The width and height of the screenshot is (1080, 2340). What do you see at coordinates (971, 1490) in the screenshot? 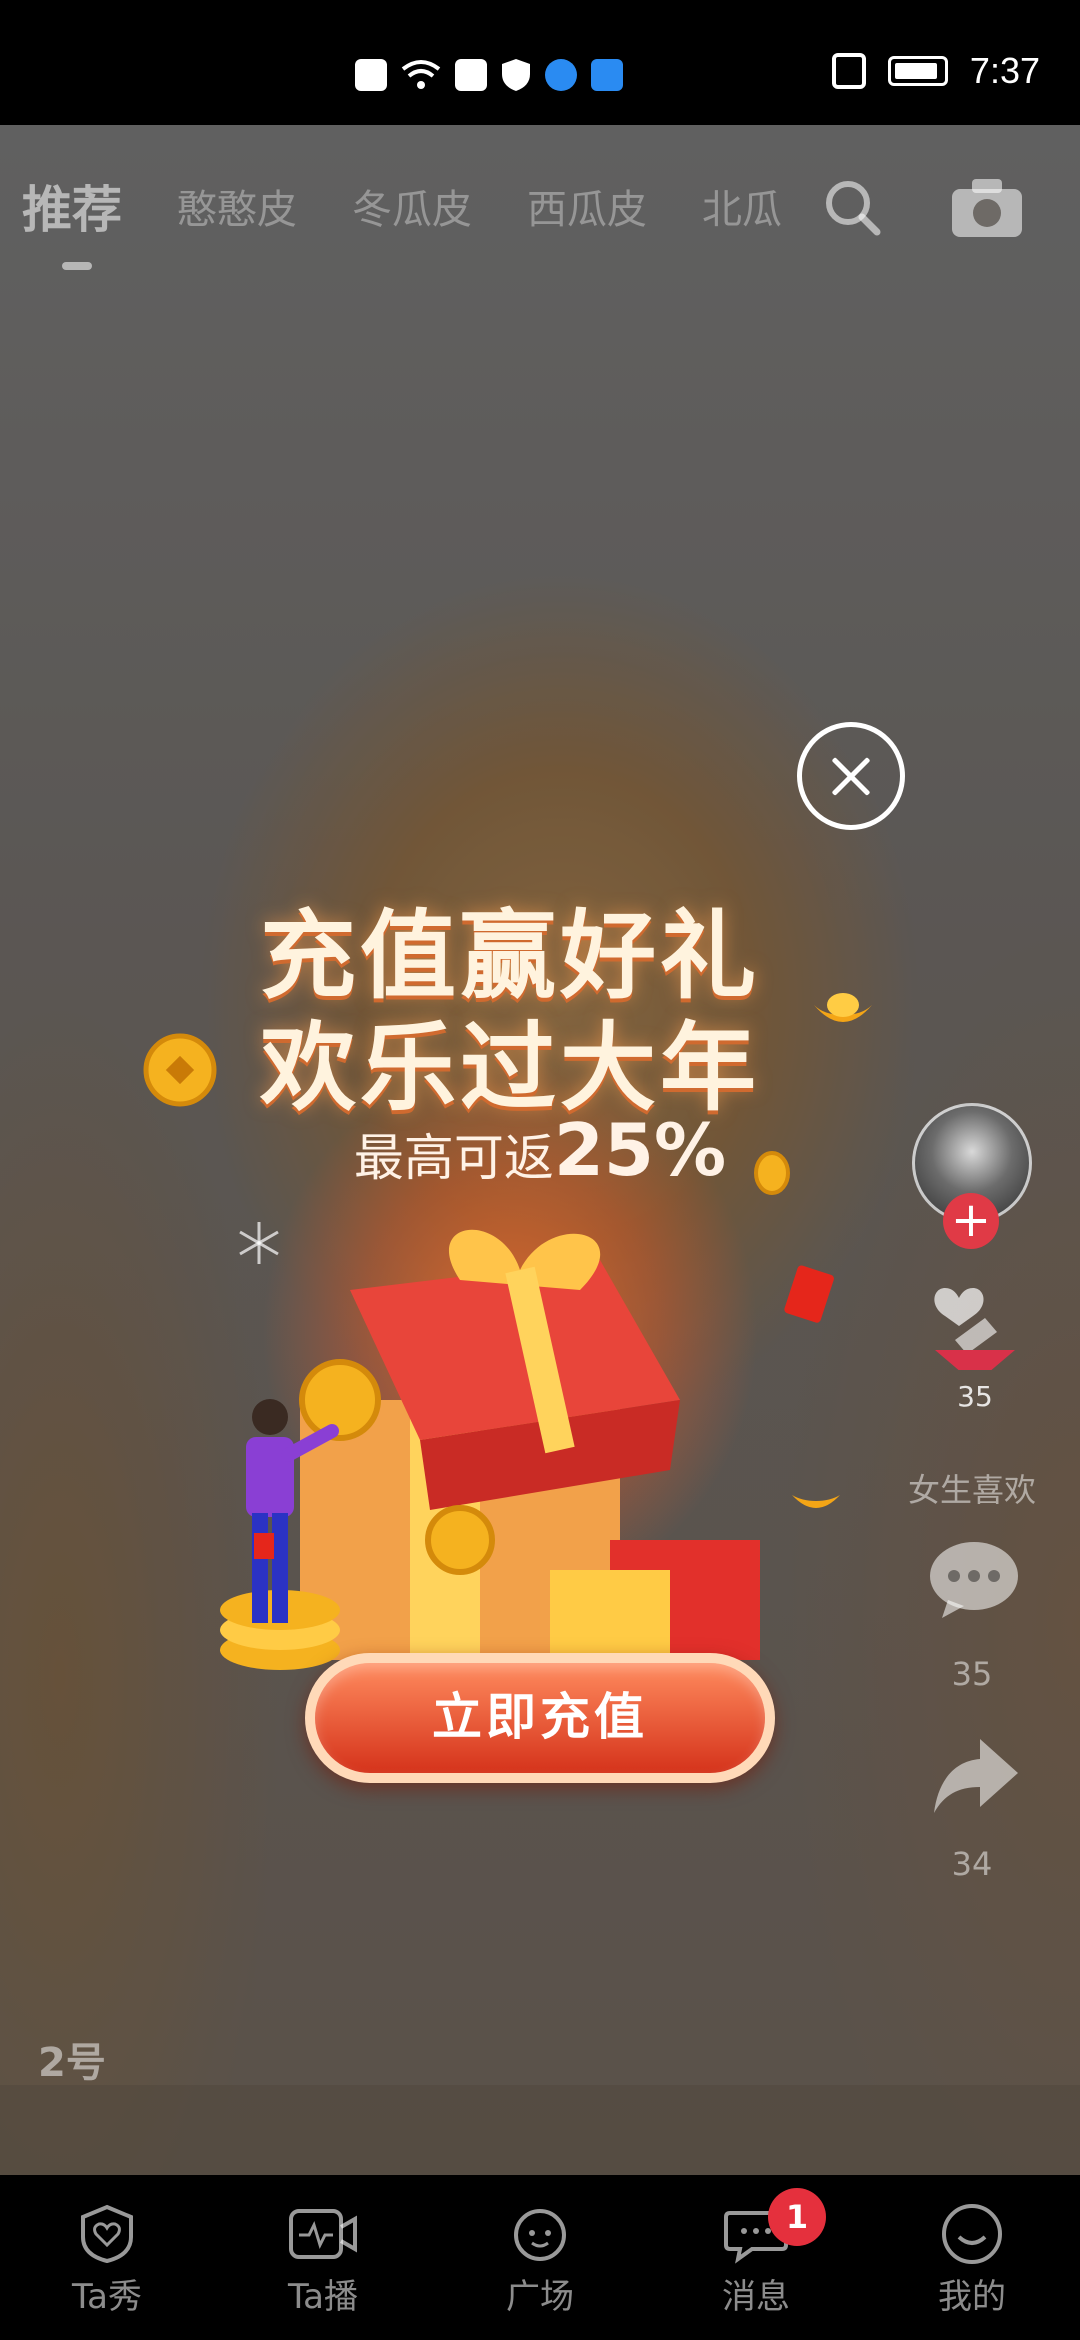
I see `like-caption: 女生喜欢` at bounding box center [971, 1490].